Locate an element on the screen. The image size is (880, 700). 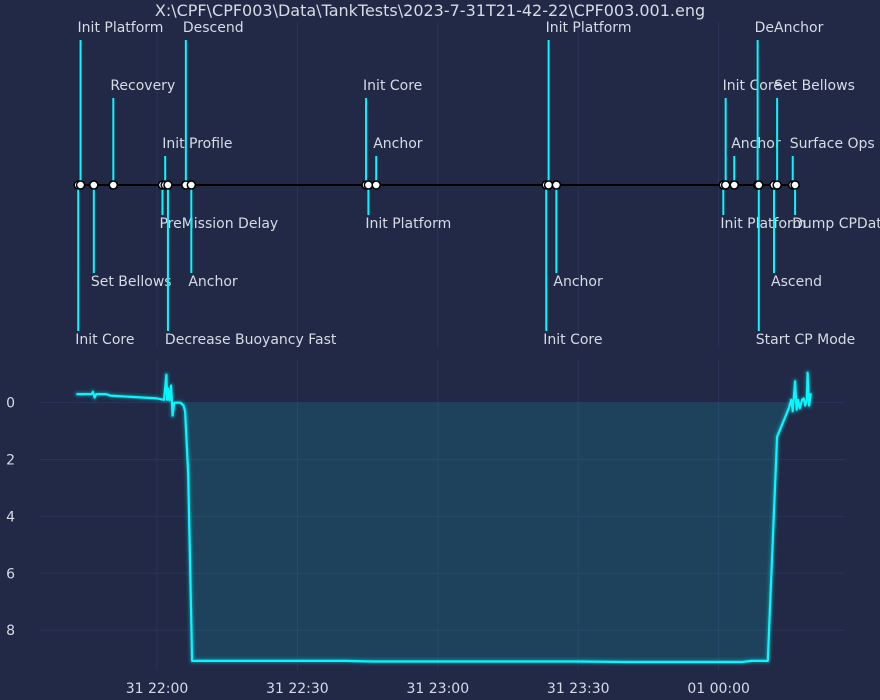
timeline-event-label: Ascend is located at coordinates (796, 282).